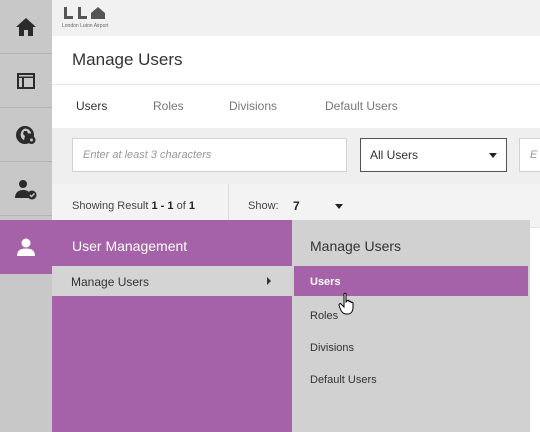 The height and width of the screenshot is (432, 540). Describe the element at coordinates (181, 206) in the screenshot. I see `results-of: of` at that location.